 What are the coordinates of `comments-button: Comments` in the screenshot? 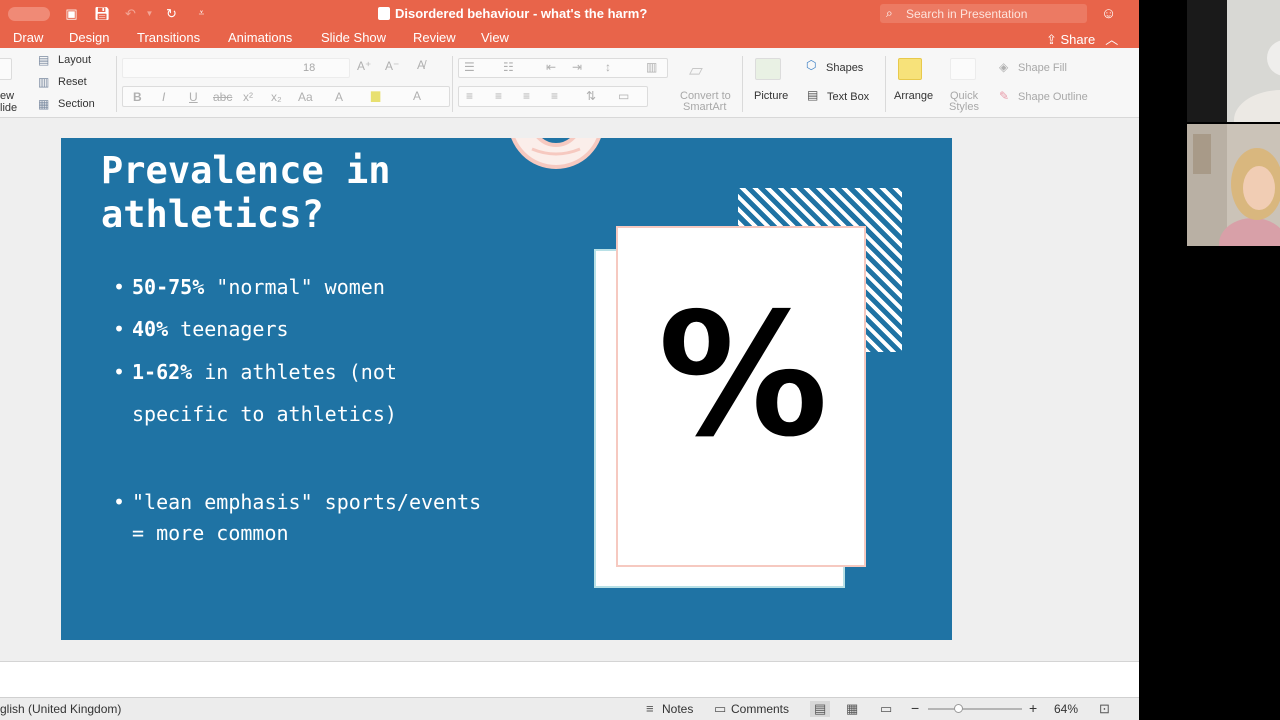 It's located at (760, 709).